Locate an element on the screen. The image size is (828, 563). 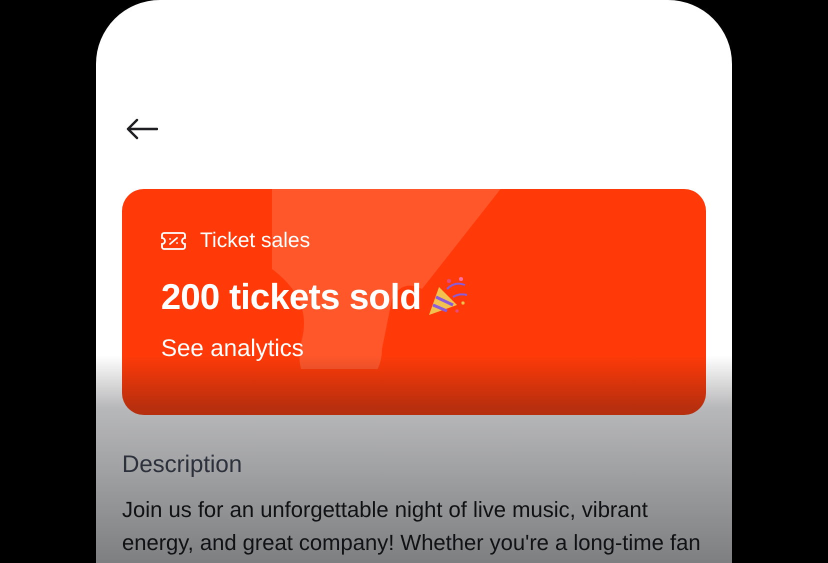
back-arrow-icon is located at coordinates (142, 129).